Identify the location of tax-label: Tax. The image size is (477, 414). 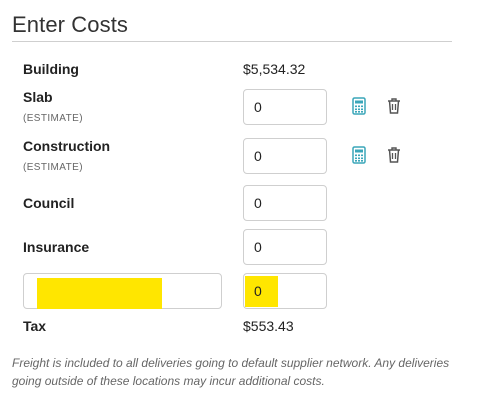
(35, 326).